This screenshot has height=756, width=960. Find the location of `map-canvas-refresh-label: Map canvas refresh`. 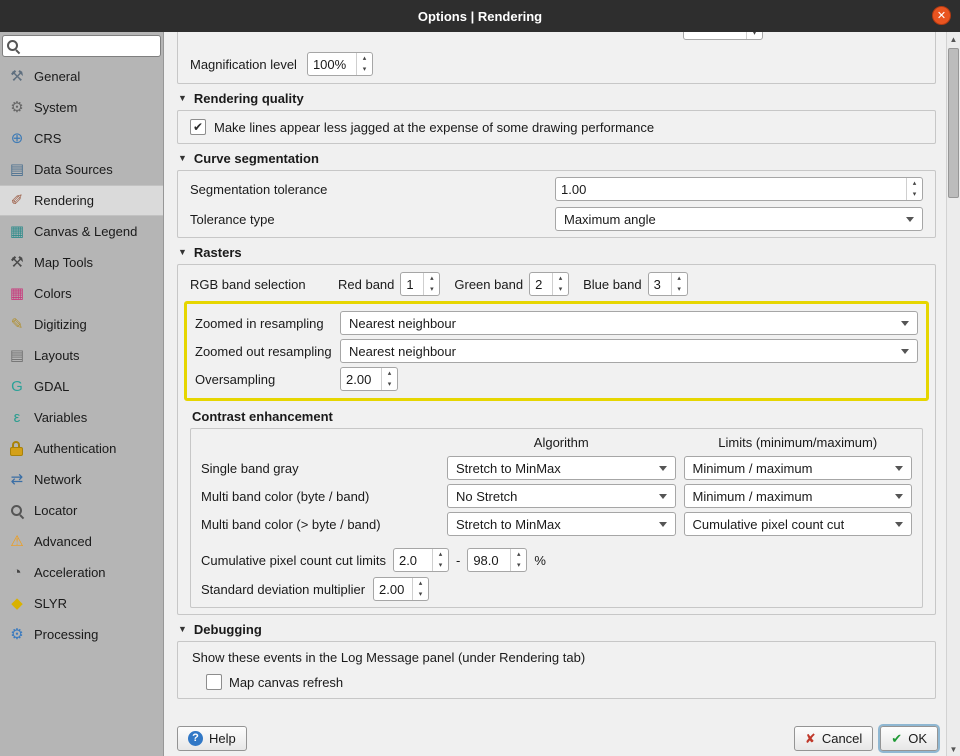

map-canvas-refresh-label: Map canvas refresh is located at coordinates (286, 682).